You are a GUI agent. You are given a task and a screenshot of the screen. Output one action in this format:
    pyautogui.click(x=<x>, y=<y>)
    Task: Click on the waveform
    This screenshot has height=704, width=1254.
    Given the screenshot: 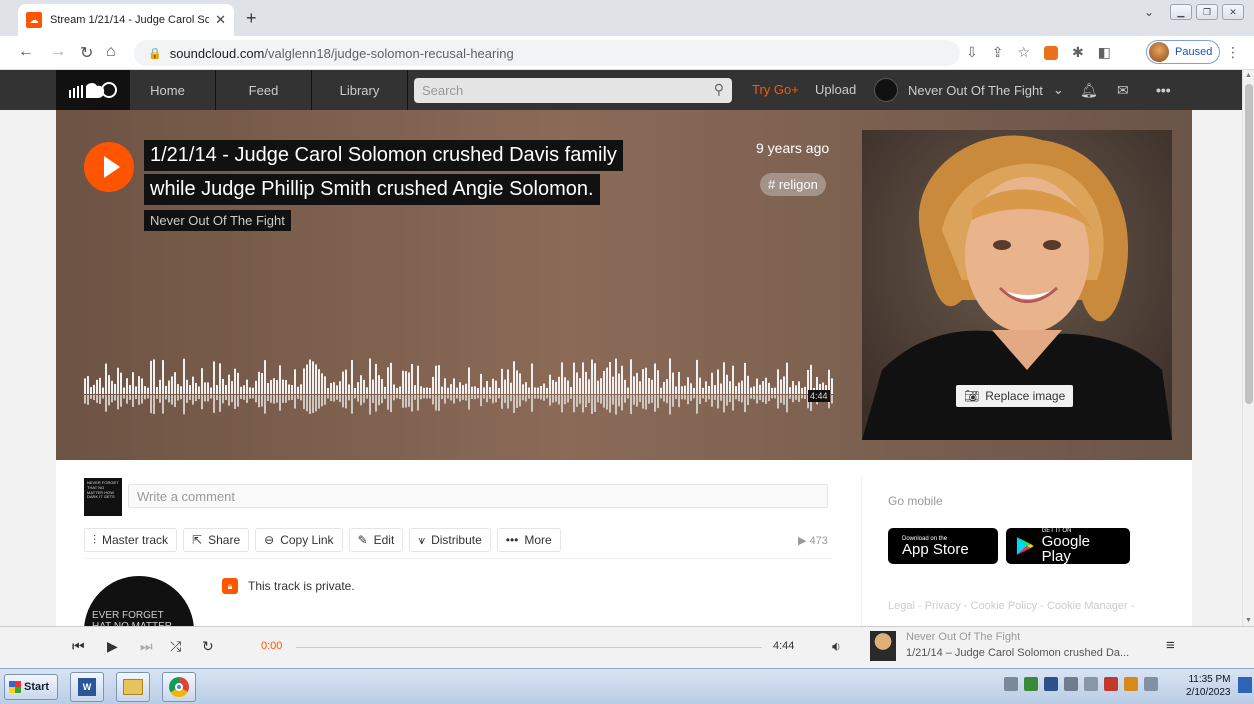 What is the action you would take?
    pyautogui.click(x=460, y=385)
    